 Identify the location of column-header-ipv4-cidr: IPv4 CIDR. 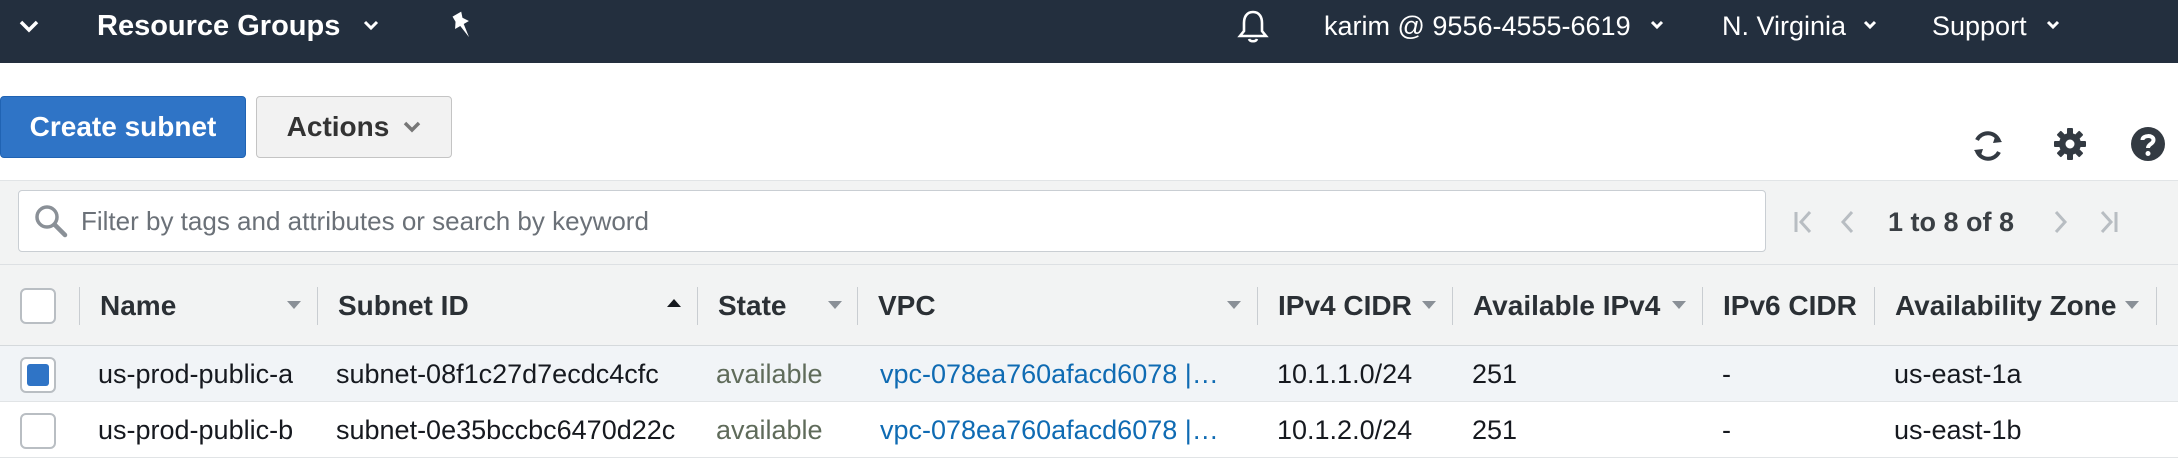
(1345, 306).